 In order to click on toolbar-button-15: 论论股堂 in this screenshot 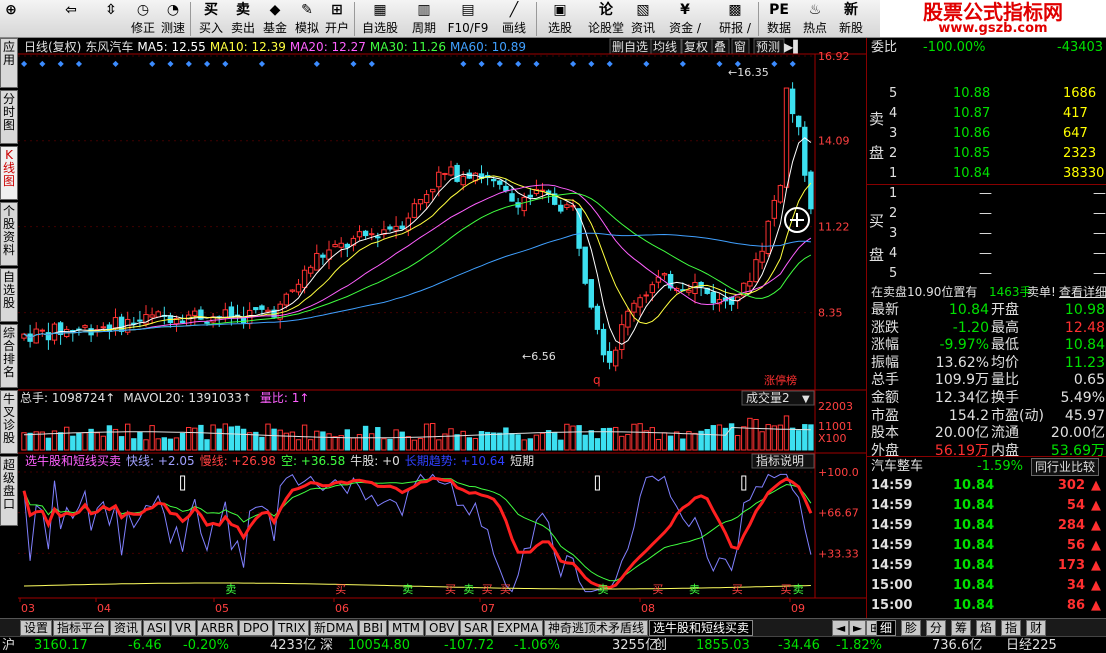, I will do `click(606, 18)`.